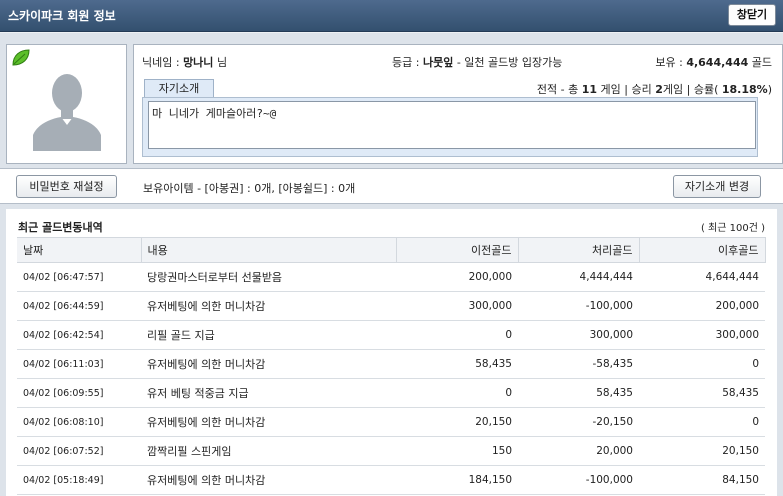  I want to click on column-header-description: 내용, so click(269, 250).